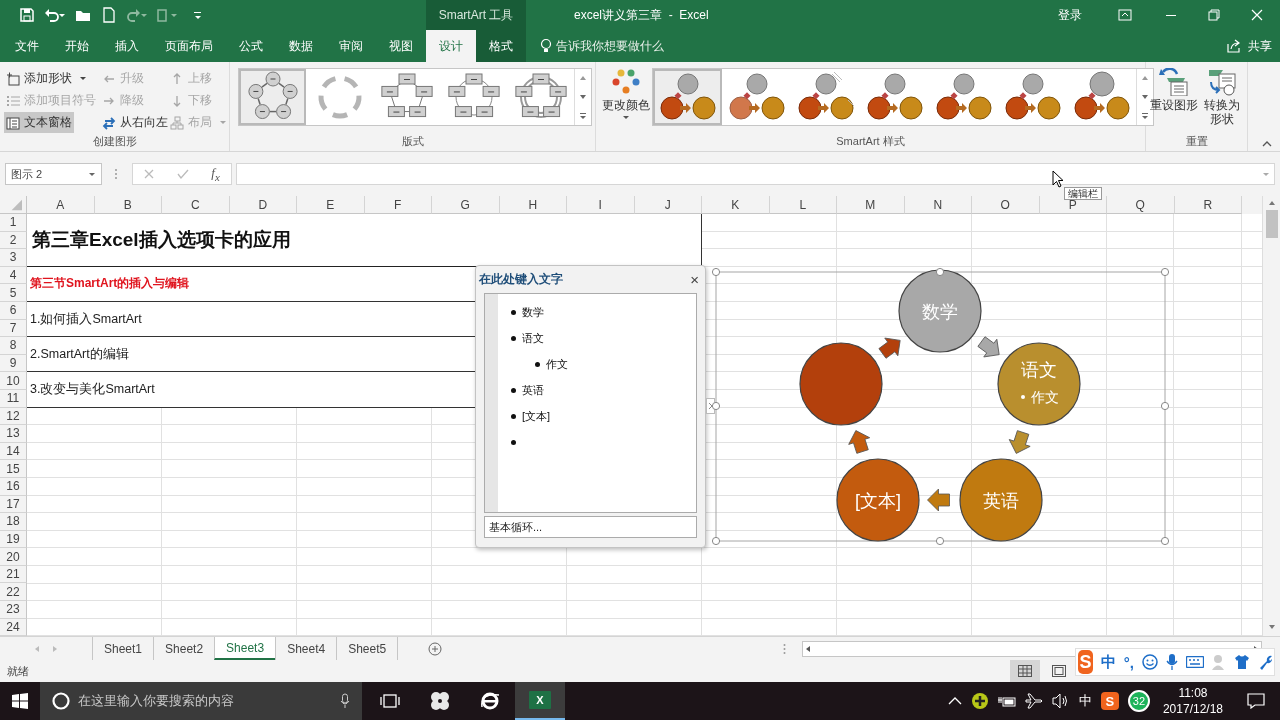 This screenshot has width=1280, height=720. Describe the element at coordinates (1108, 662) in the screenshot. I see `ime-mode: 中` at that location.